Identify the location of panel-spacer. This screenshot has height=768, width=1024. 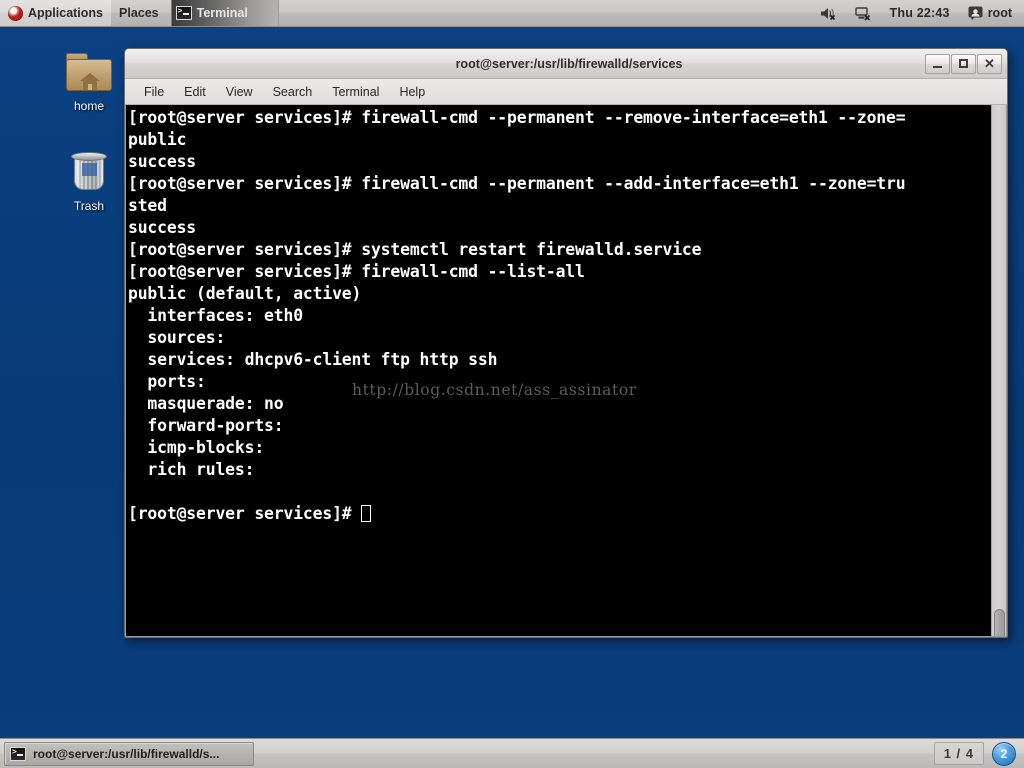
(547, 13).